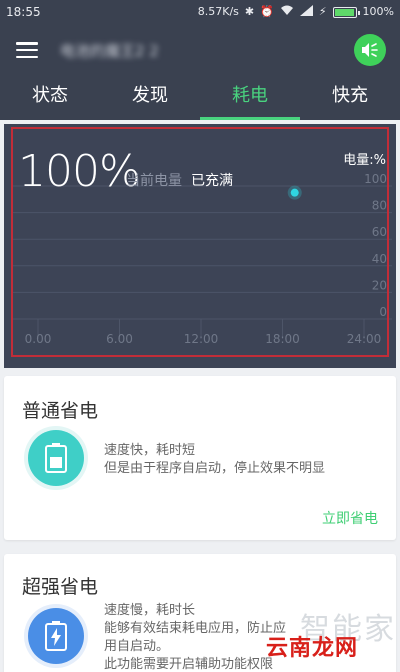  What do you see at coordinates (56, 636) in the screenshot?
I see `battery-bolt-icon` at bounding box center [56, 636].